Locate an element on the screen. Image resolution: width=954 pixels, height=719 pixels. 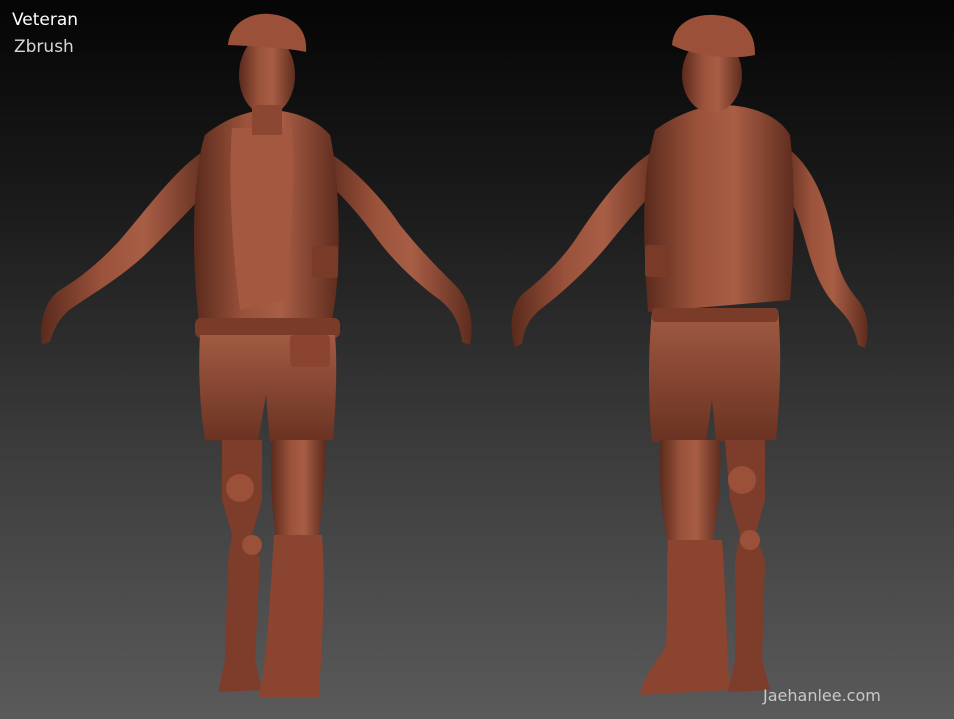
front-left-arm is located at coordinates (126, 247).